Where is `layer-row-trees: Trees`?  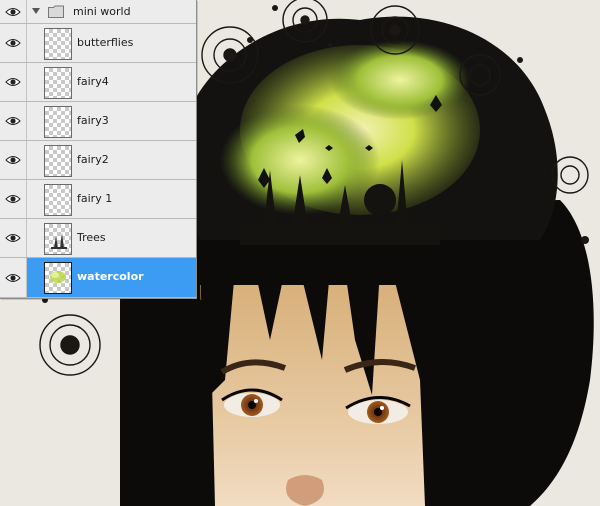 layer-row-trees: Trees is located at coordinates (98, 238).